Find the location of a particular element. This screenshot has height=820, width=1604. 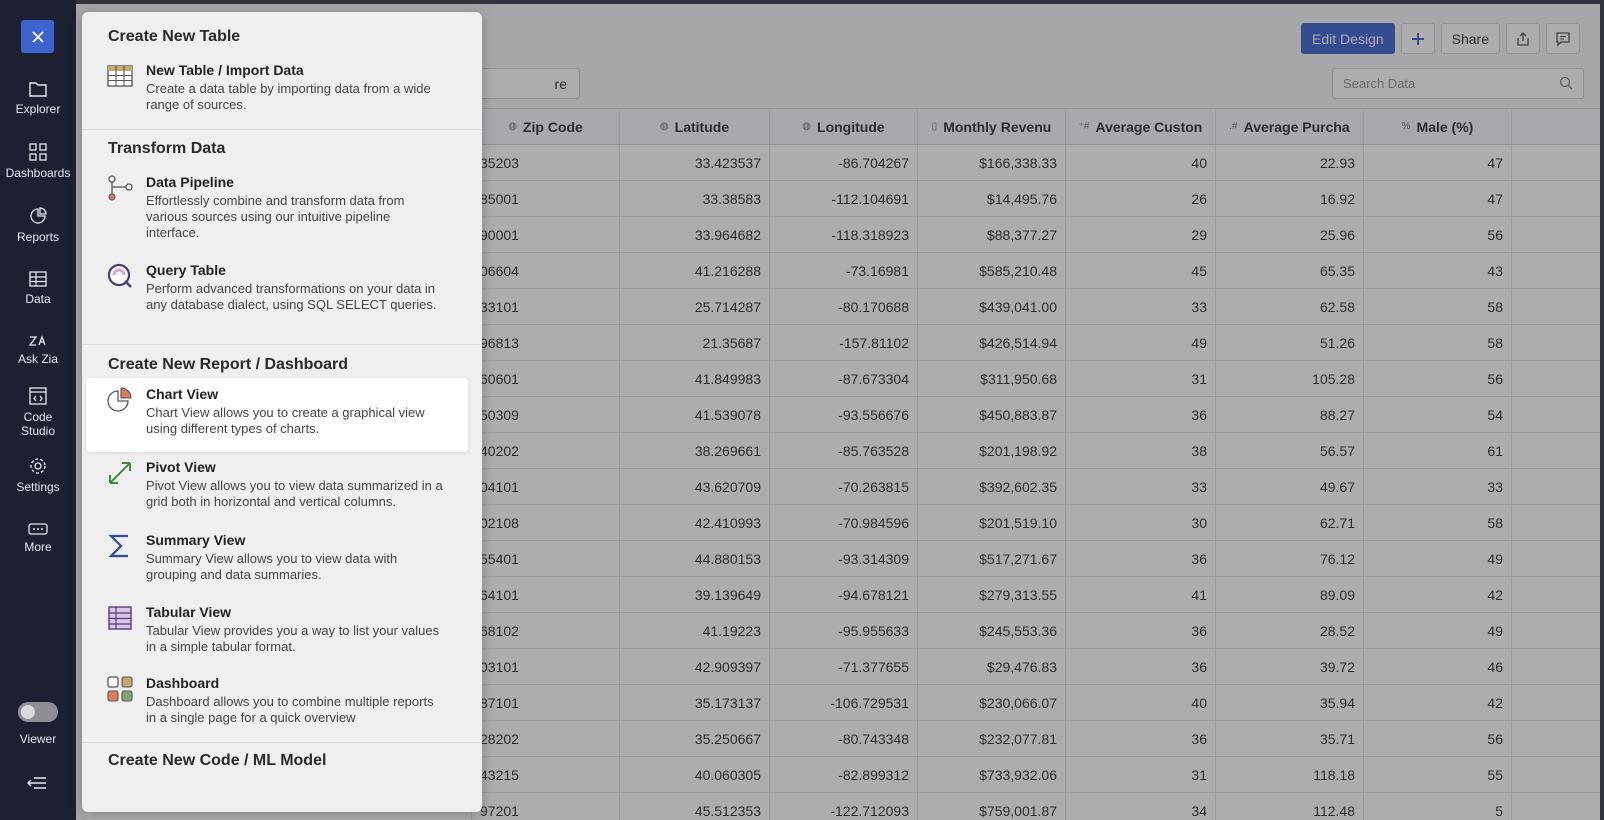

menu-item-title: Query Table is located at coordinates (186, 270).